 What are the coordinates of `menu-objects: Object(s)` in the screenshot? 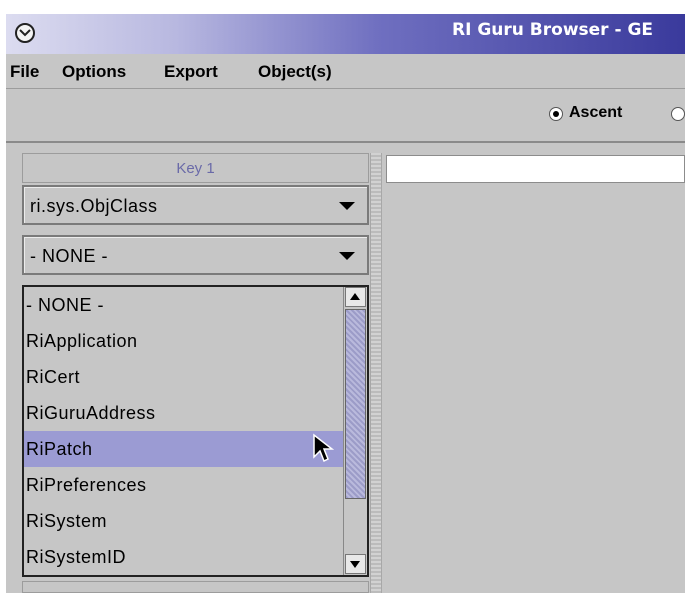 It's located at (295, 72).